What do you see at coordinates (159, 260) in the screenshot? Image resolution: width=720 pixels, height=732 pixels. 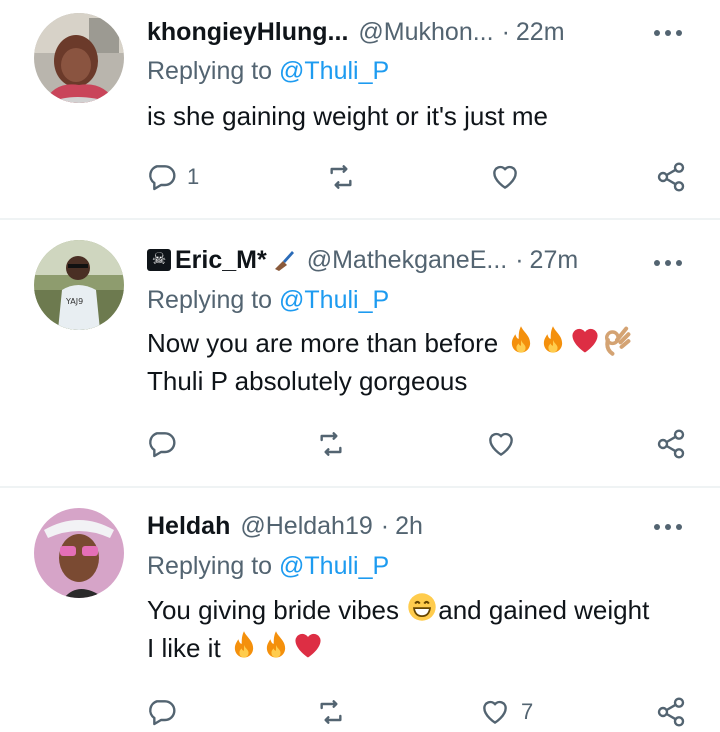 I see `skull-icon: ☠` at bounding box center [159, 260].